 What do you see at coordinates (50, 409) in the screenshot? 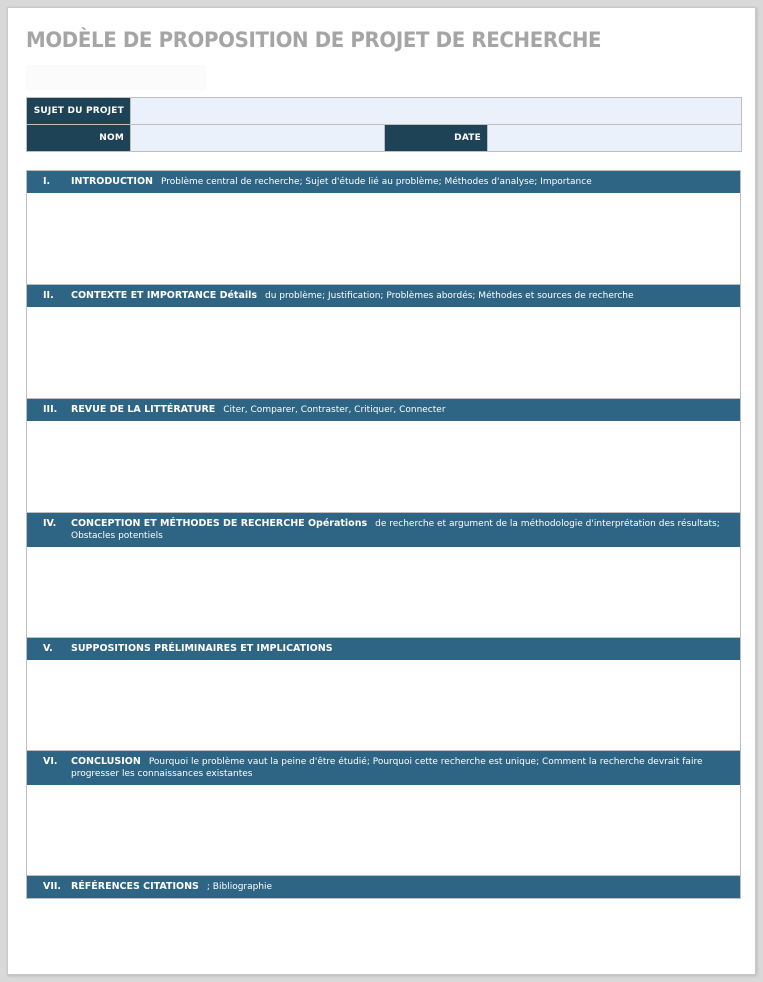
I see `section-number: III.` at bounding box center [50, 409].